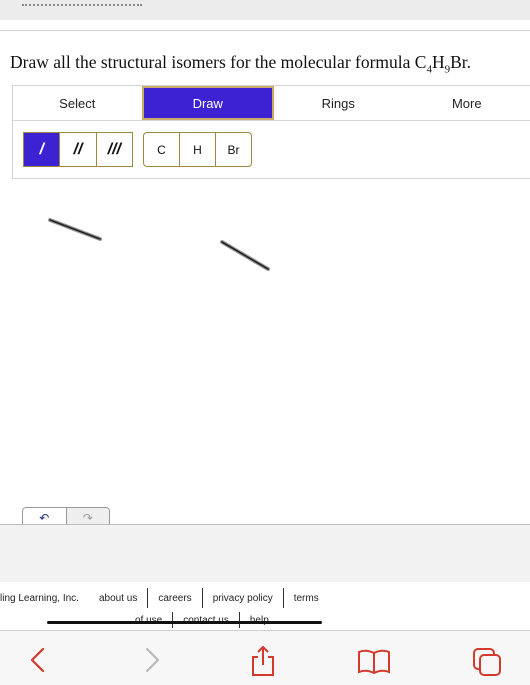 Image resolution: width=530 pixels, height=685 pixels. I want to click on tab-rings: Rings, so click(338, 103).